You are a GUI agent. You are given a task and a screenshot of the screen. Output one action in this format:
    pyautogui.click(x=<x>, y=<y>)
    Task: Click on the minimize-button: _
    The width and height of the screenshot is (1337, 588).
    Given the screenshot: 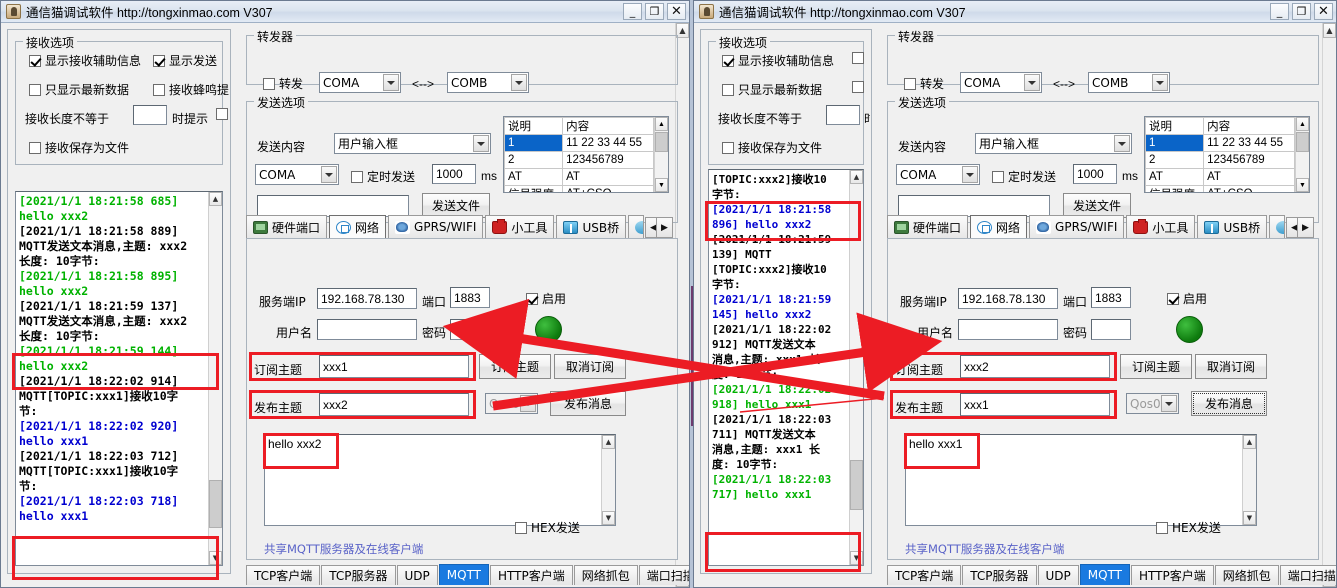 What is the action you would take?
    pyautogui.click(x=1279, y=11)
    